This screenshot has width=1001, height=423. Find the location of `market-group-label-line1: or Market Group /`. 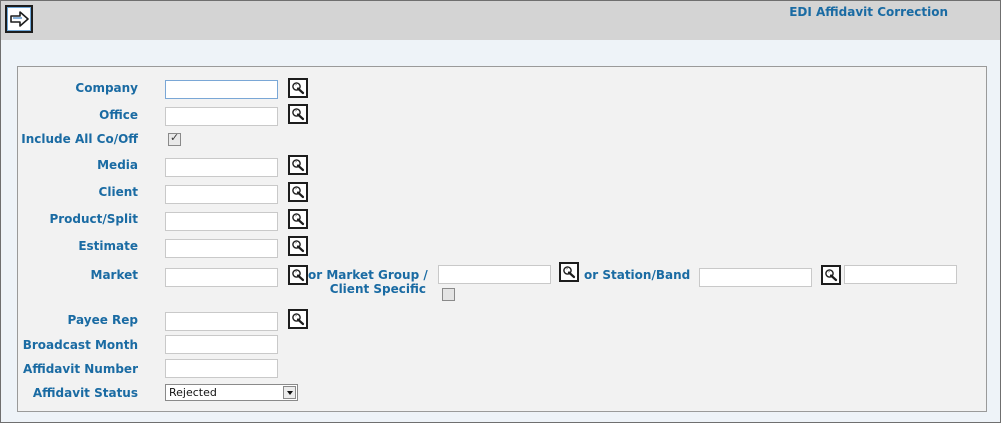

market-group-label-line1: or Market Group / is located at coordinates (368, 275).